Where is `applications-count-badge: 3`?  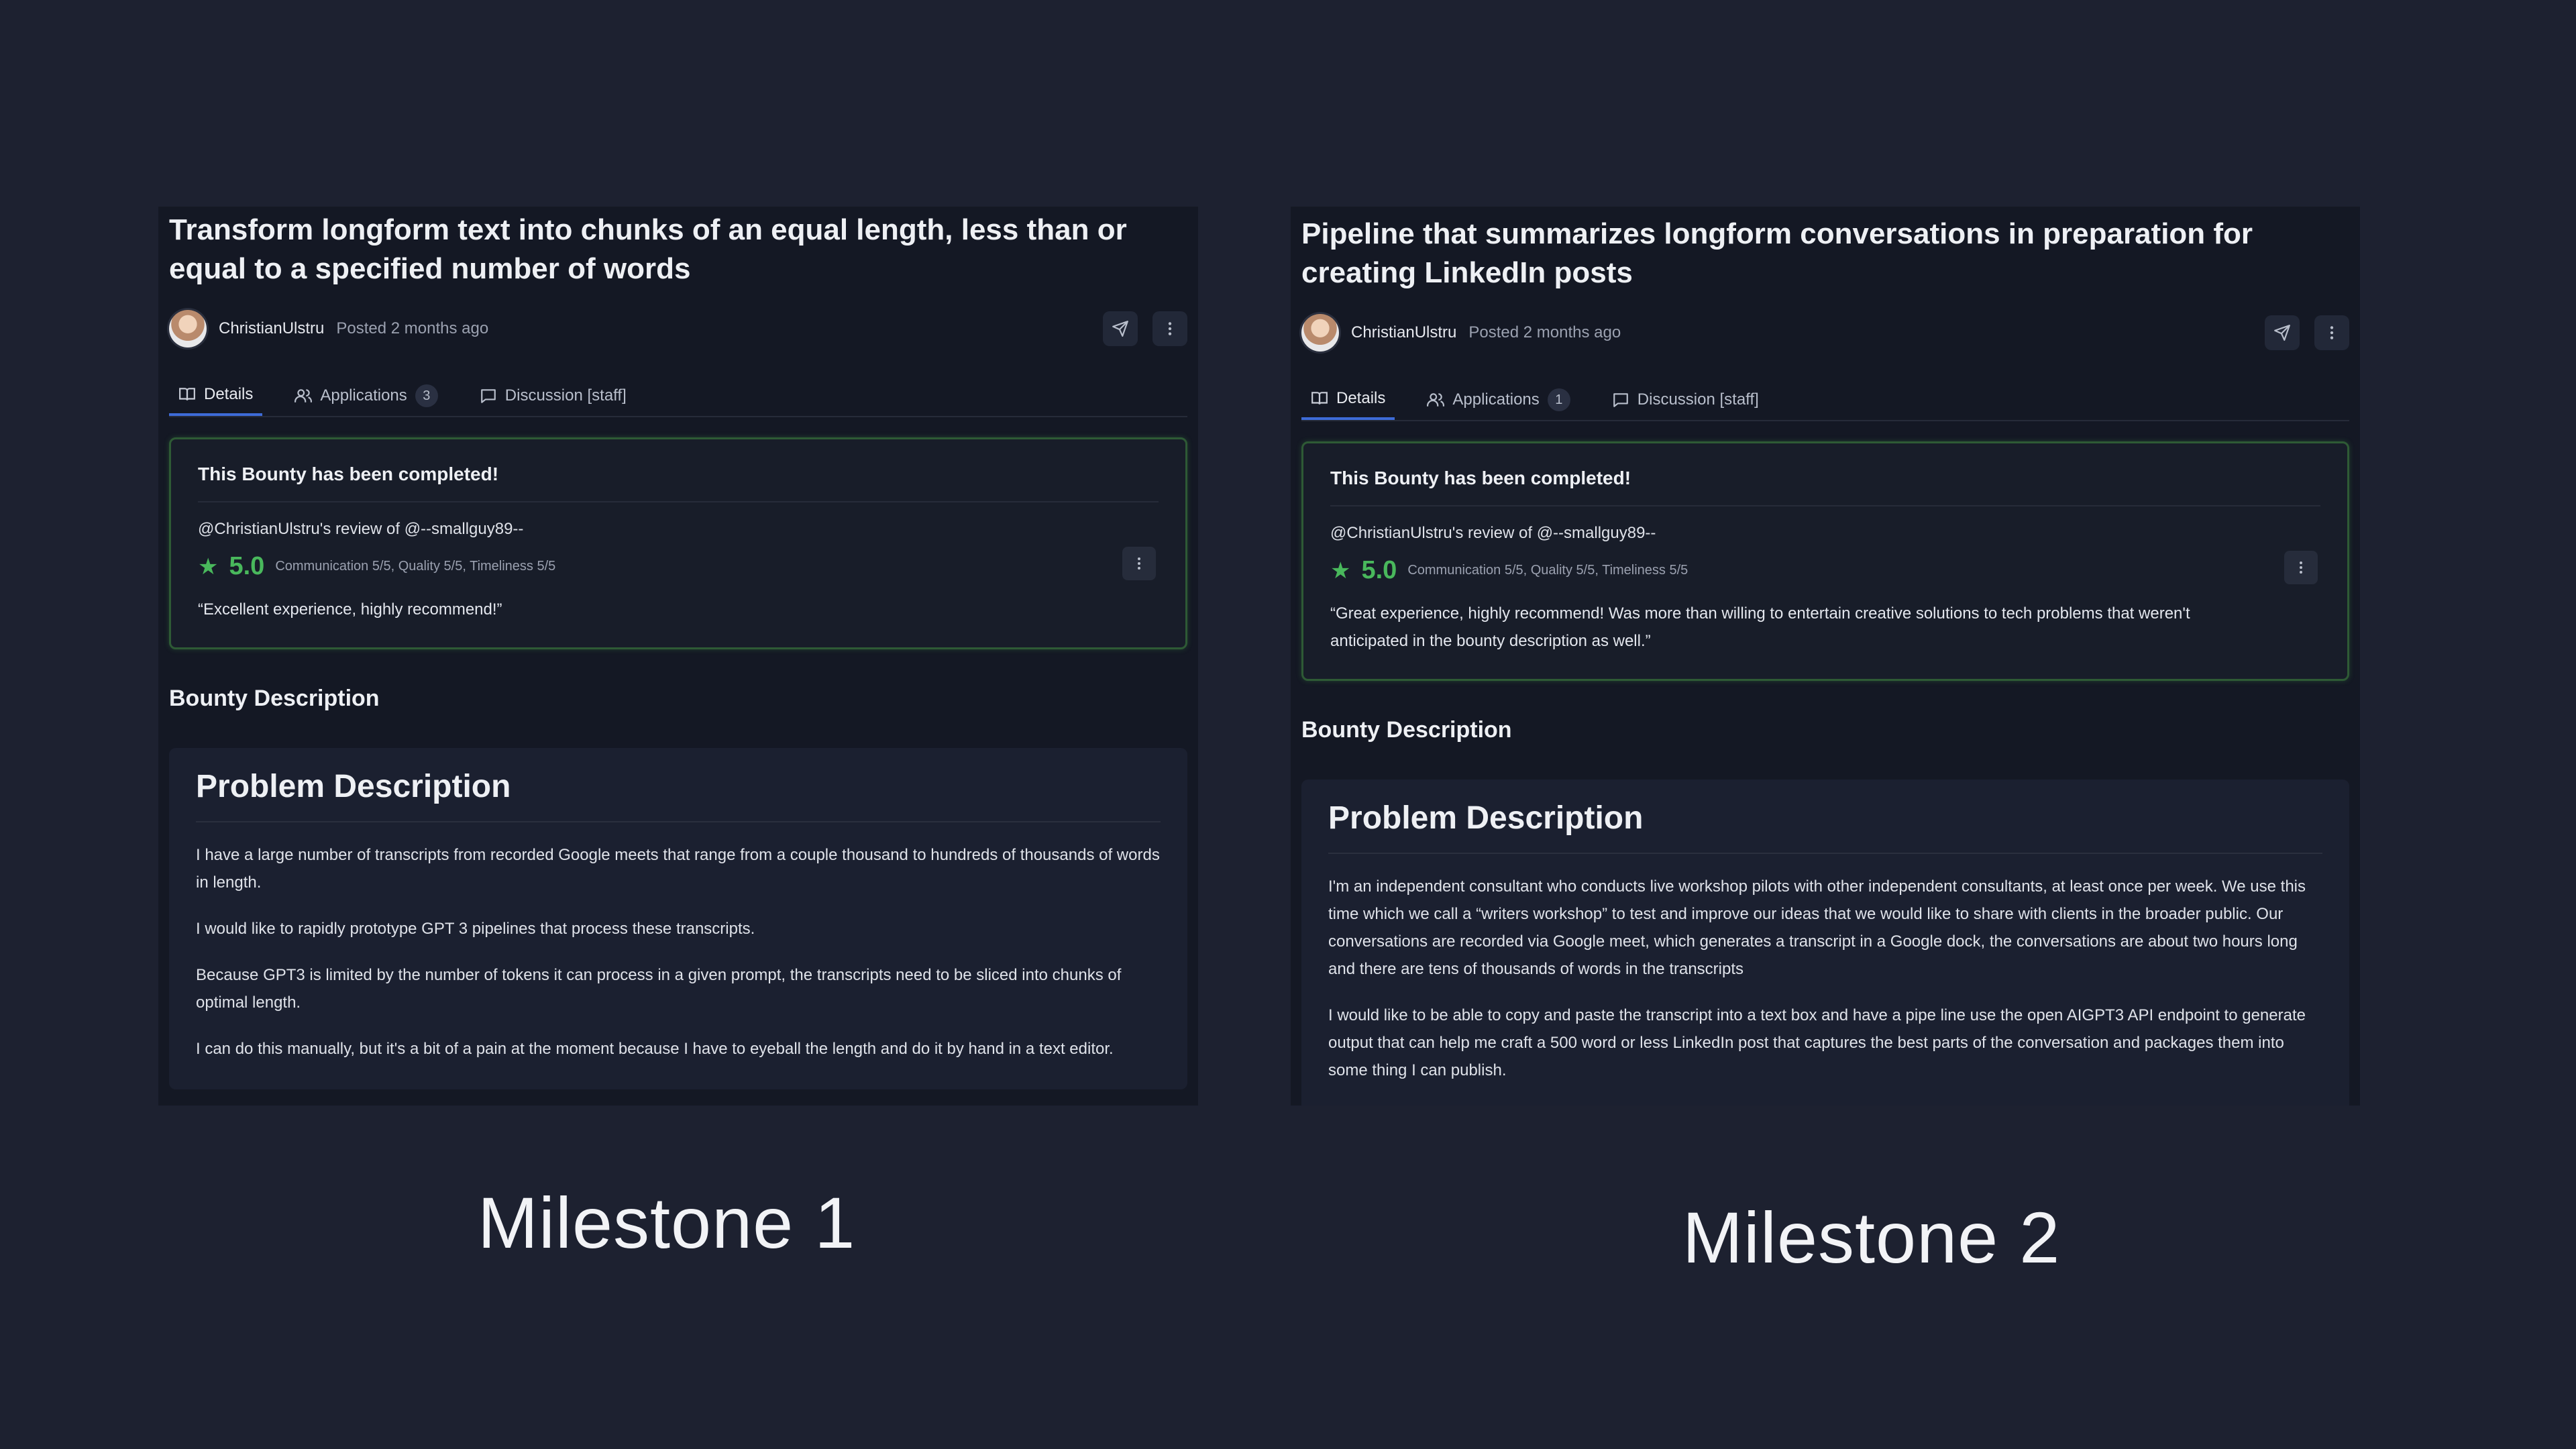
applications-count-badge: 3 is located at coordinates (426, 395).